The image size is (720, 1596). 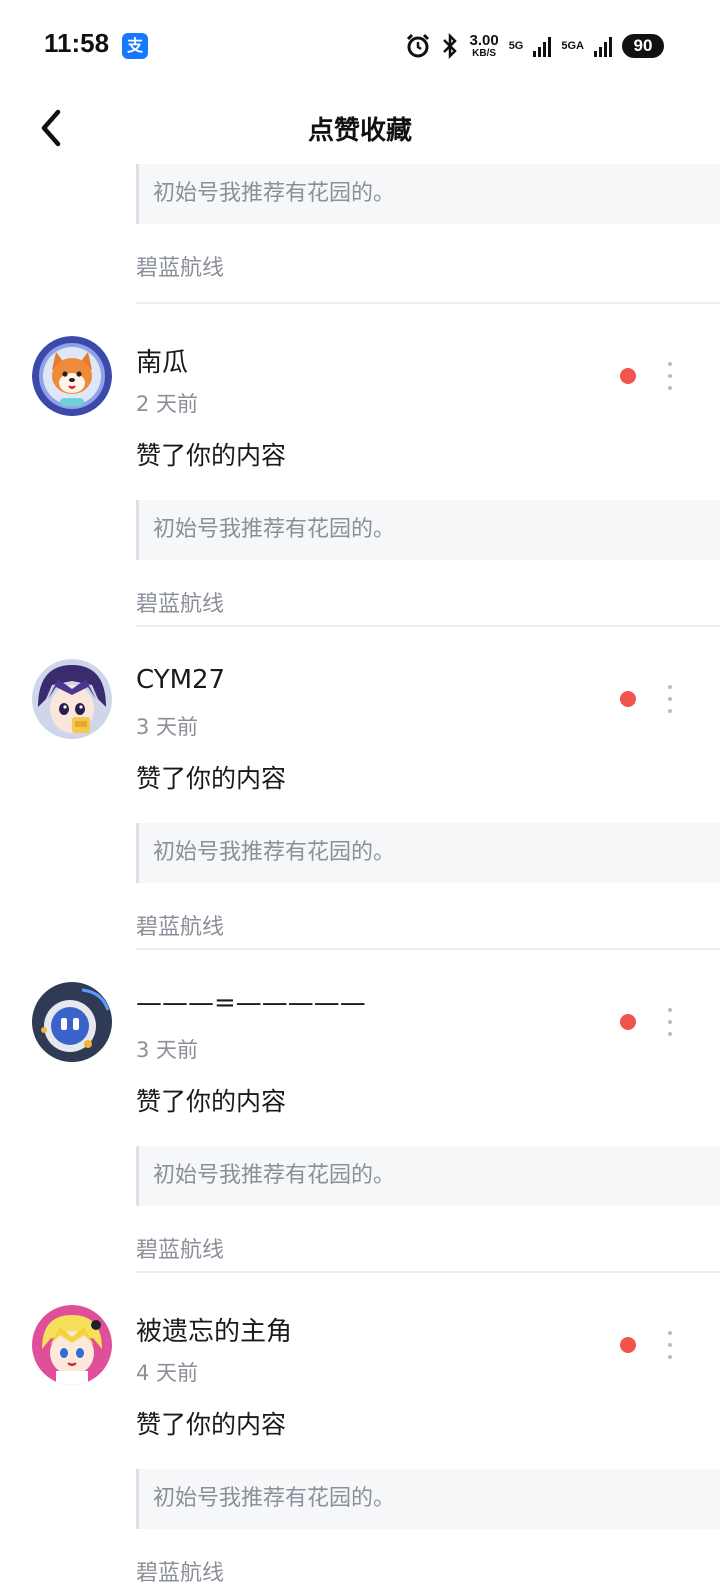 I want to click on shiba-dog-avatar-icon, so click(x=72, y=376).